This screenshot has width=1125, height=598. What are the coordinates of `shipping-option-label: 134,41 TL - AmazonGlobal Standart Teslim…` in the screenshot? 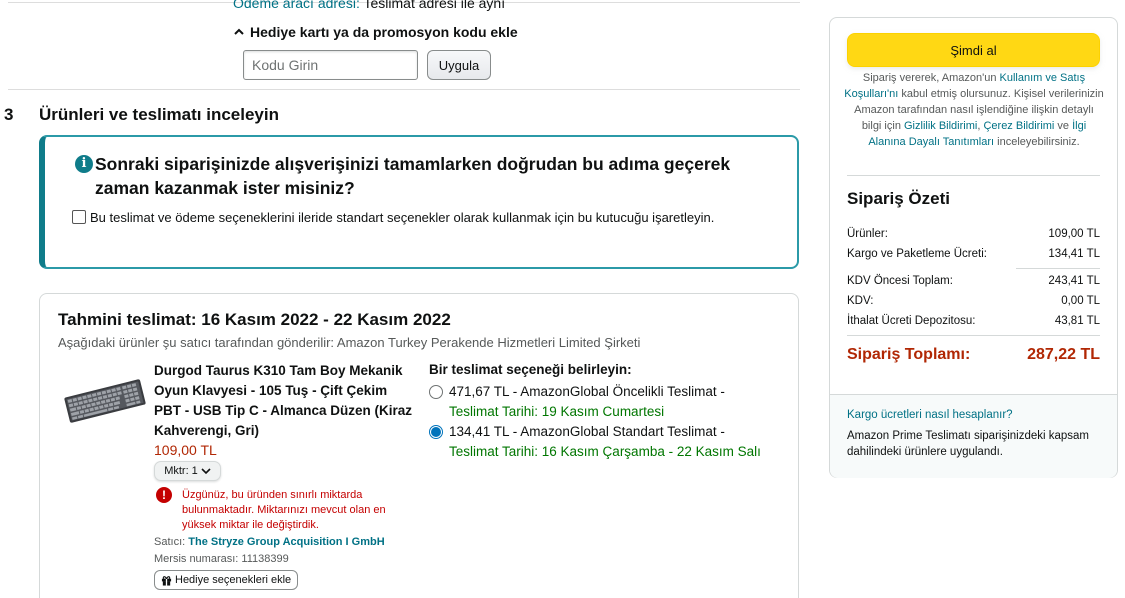 It's located at (587, 431).